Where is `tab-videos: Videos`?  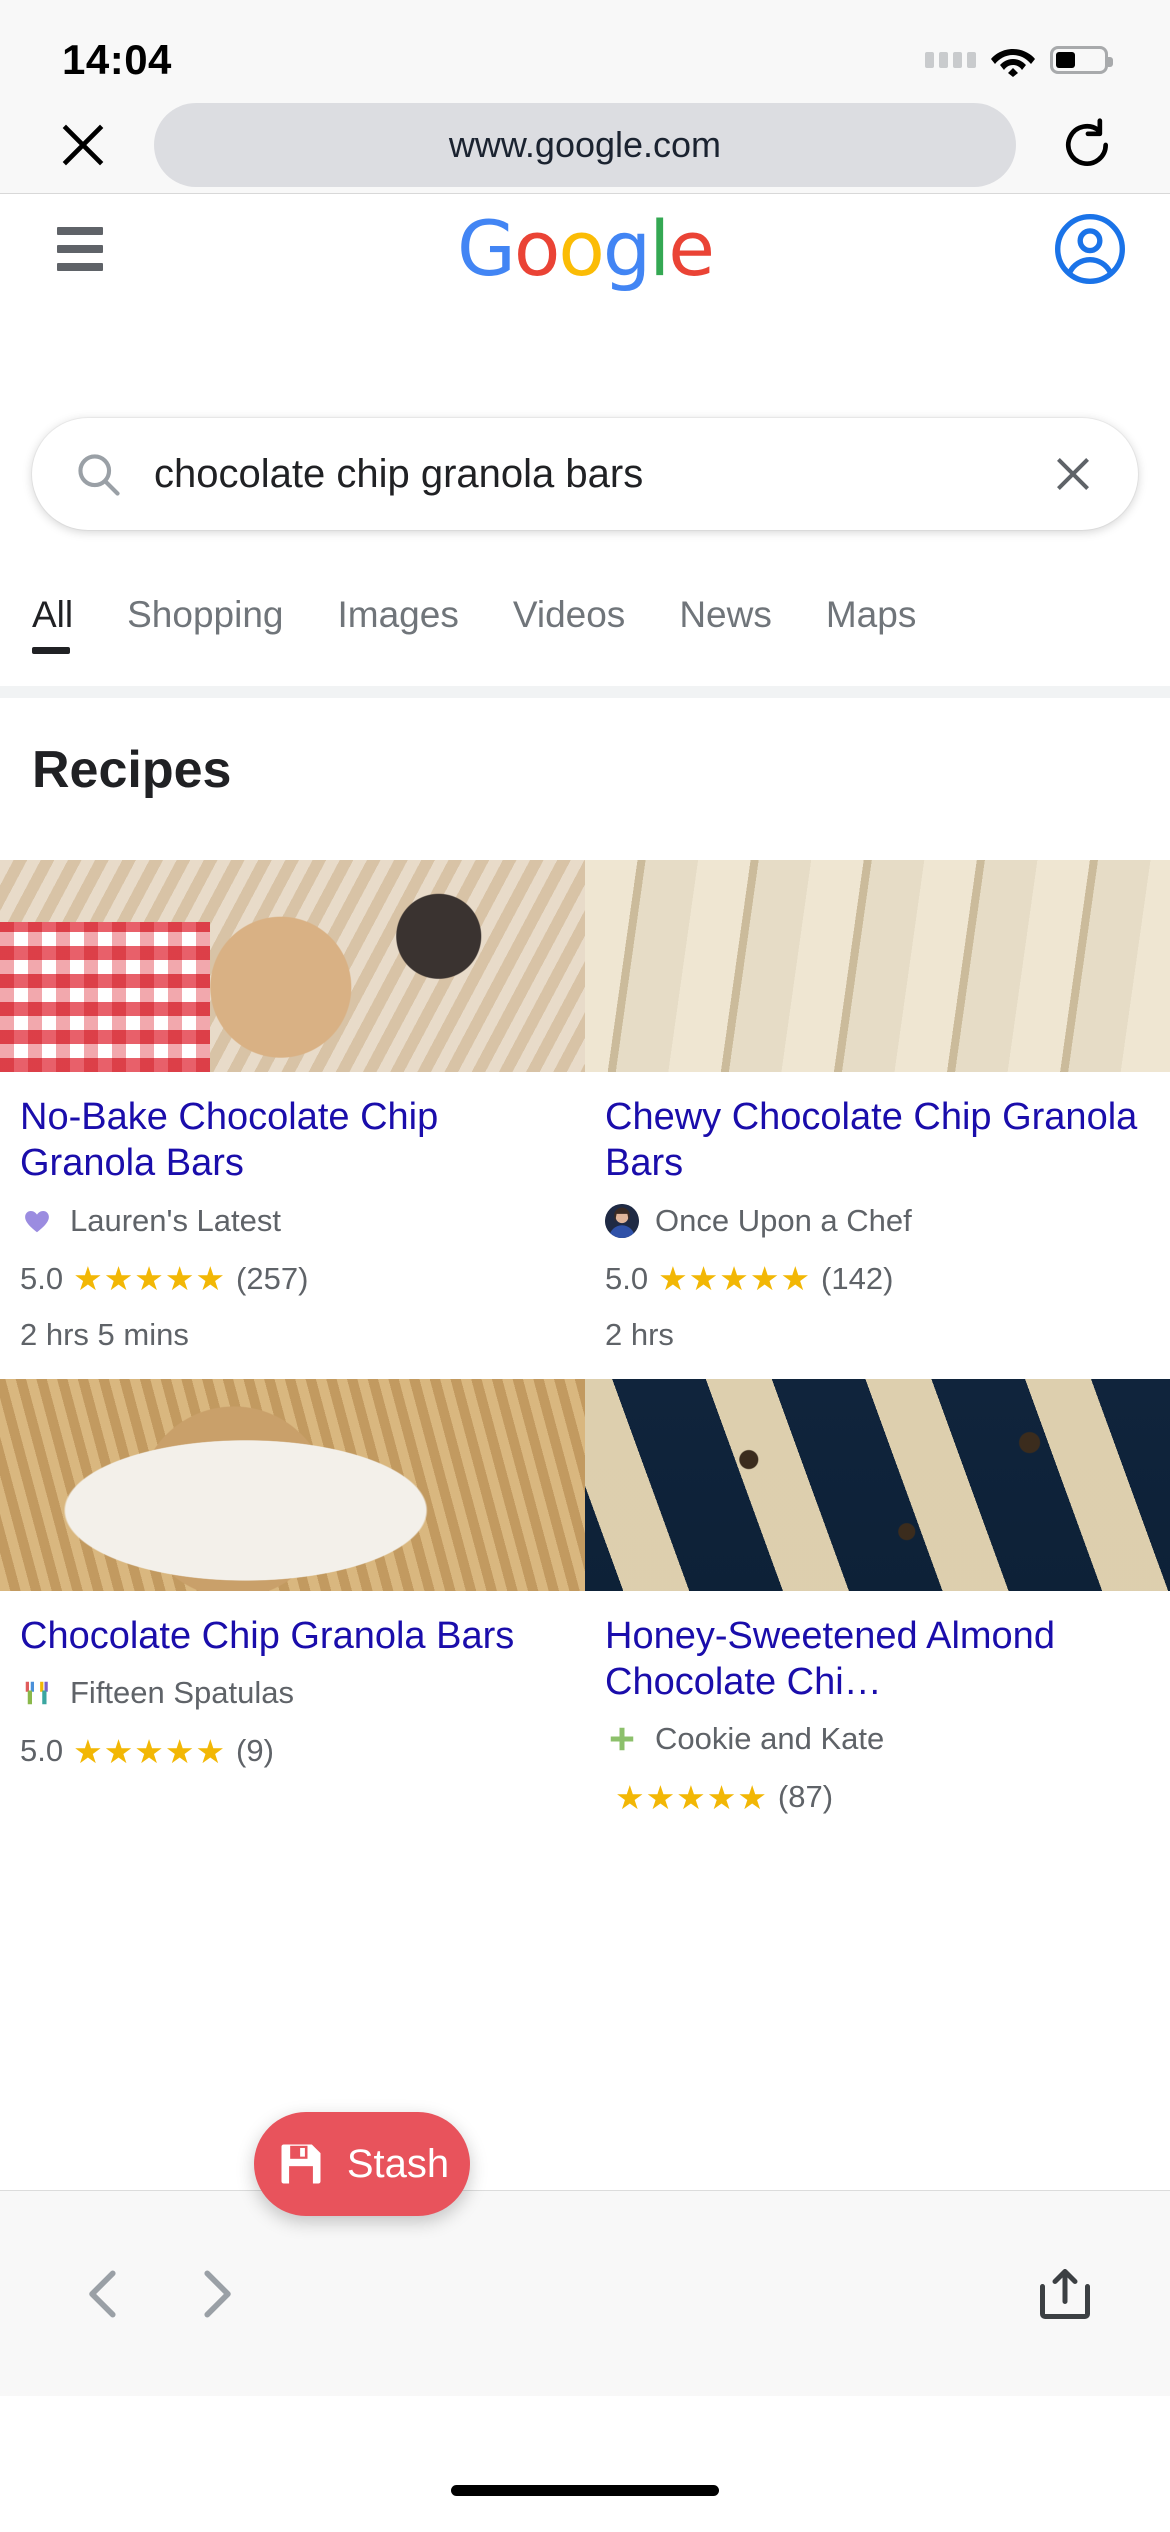 tab-videos: Videos is located at coordinates (569, 619).